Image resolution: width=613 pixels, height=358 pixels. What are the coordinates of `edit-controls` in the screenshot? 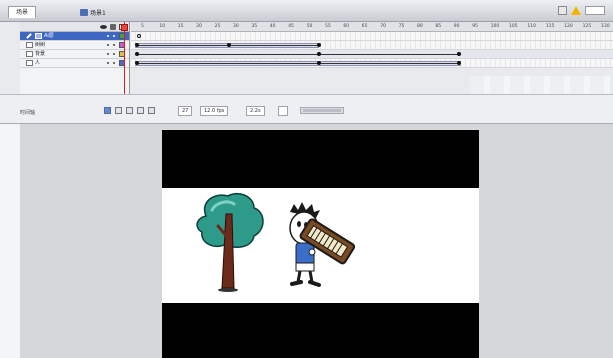 It's located at (581, 10).